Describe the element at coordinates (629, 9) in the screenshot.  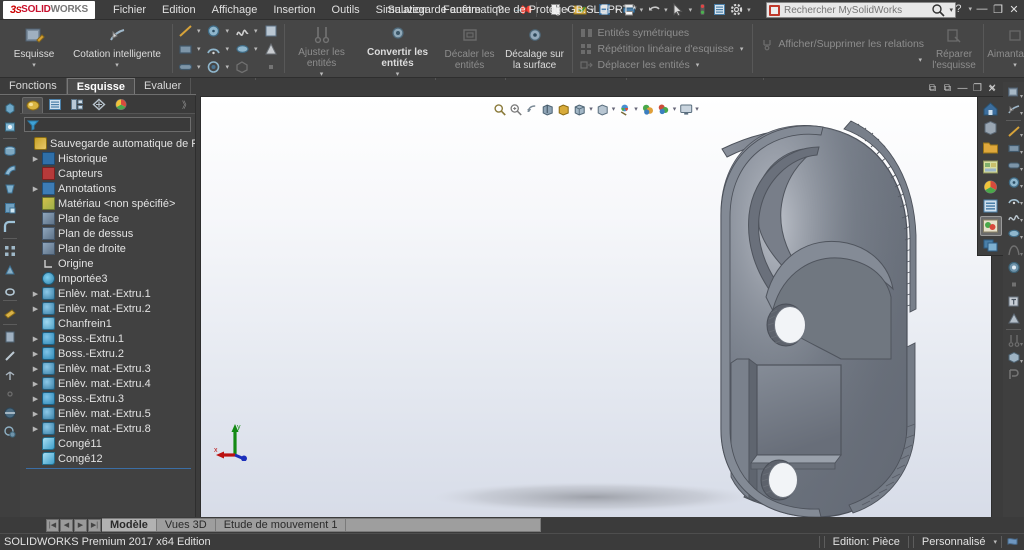
I see `print-icon` at that location.